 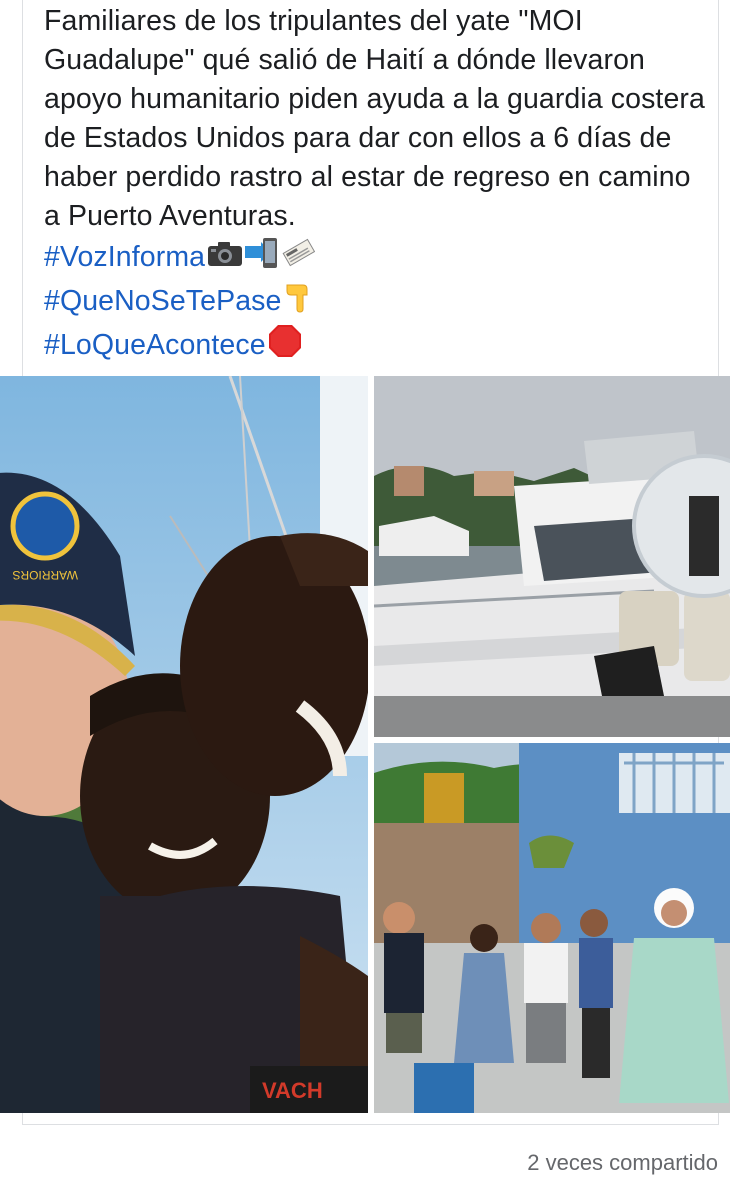 What do you see at coordinates (378, 302) in the screenshot?
I see `hashtag-quenosetepase: #QueNoSeTePase` at bounding box center [378, 302].